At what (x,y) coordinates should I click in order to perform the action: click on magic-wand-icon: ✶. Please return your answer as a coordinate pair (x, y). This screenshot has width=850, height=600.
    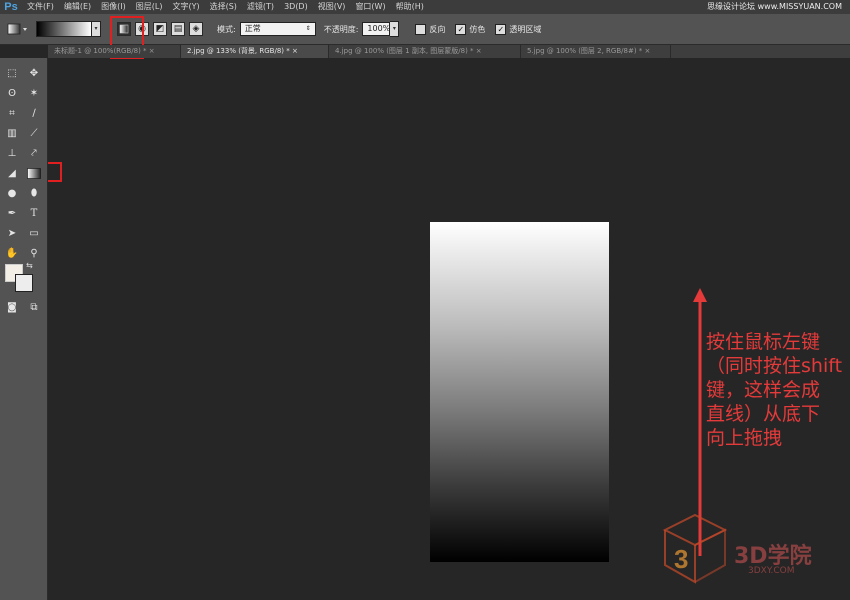
    Looking at the image, I should click on (34, 93).